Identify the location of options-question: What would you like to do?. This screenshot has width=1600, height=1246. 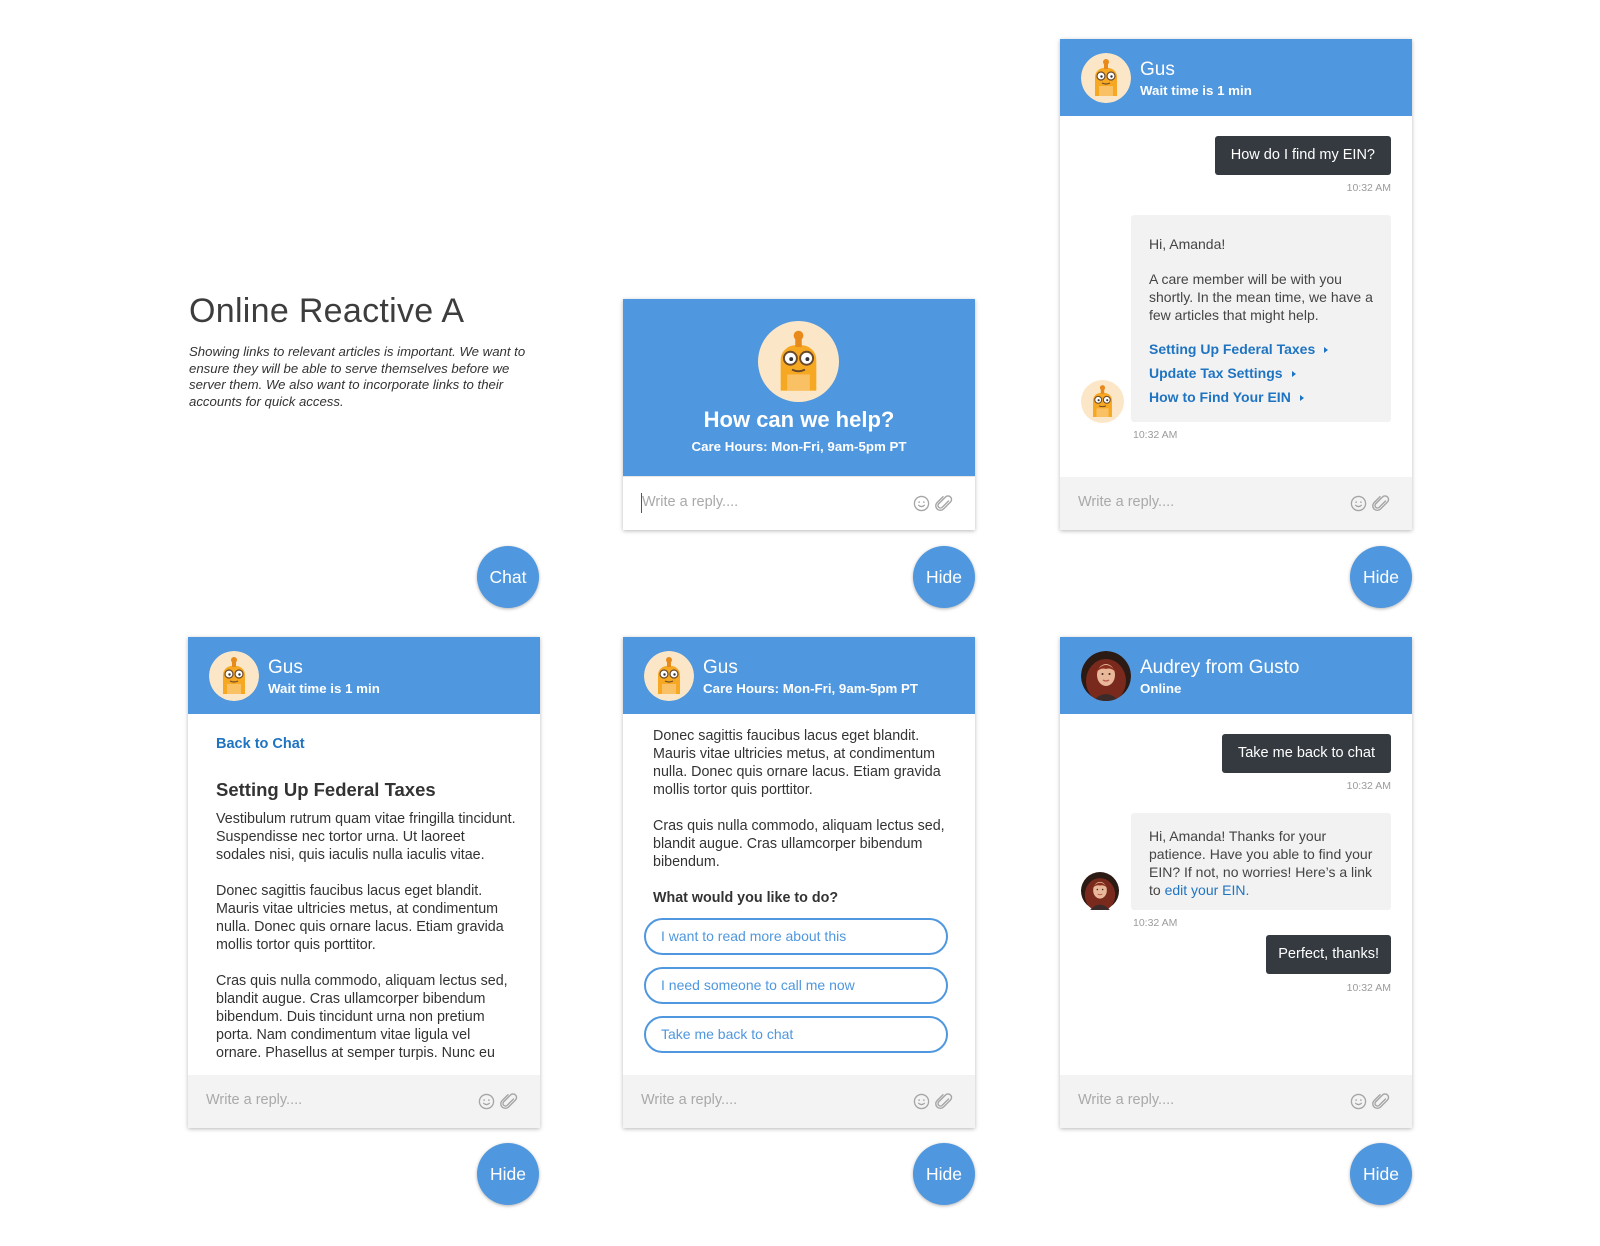
(746, 898).